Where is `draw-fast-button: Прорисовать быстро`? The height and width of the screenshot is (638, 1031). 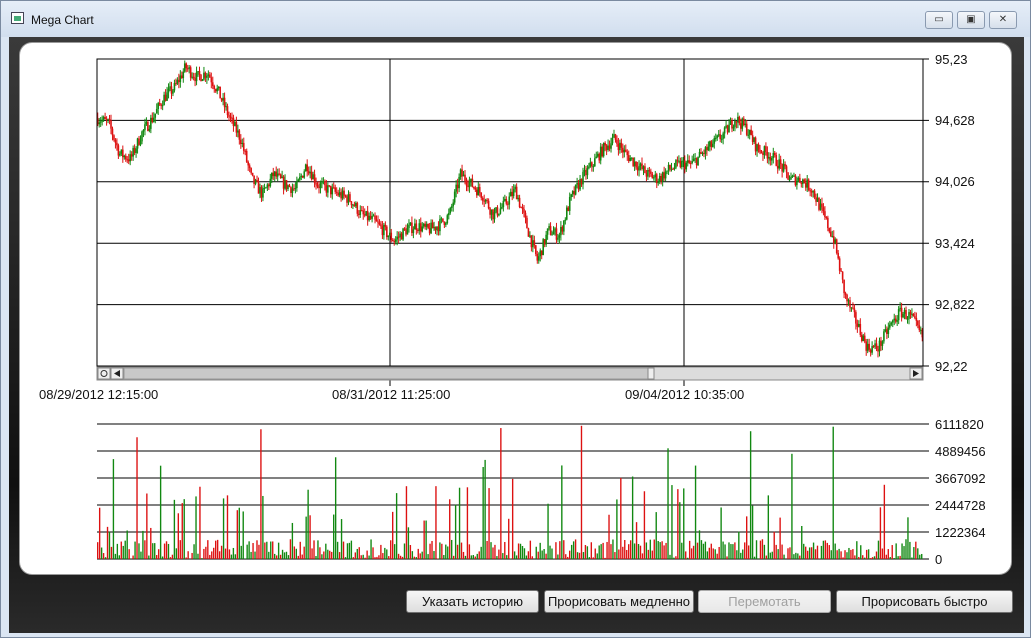 draw-fast-button: Прорисовать быстро is located at coordinates (924, 601).